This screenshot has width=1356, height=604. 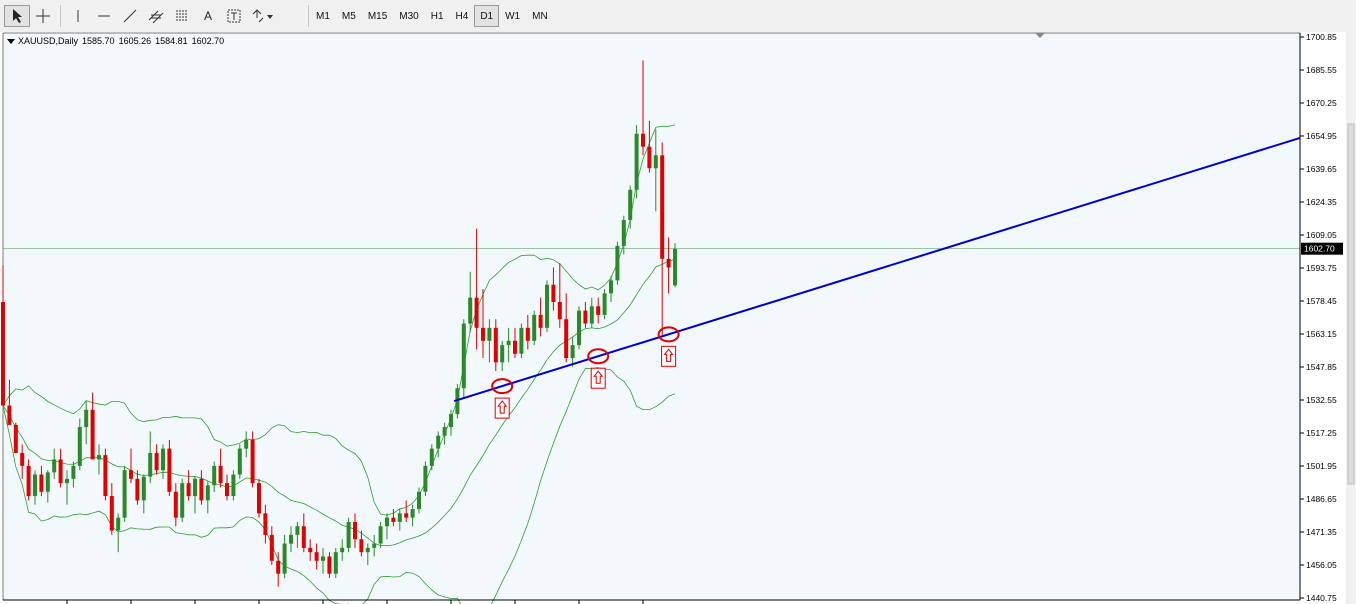 I want to click on vertical-line-tool-button, so click(x=78, y=16).